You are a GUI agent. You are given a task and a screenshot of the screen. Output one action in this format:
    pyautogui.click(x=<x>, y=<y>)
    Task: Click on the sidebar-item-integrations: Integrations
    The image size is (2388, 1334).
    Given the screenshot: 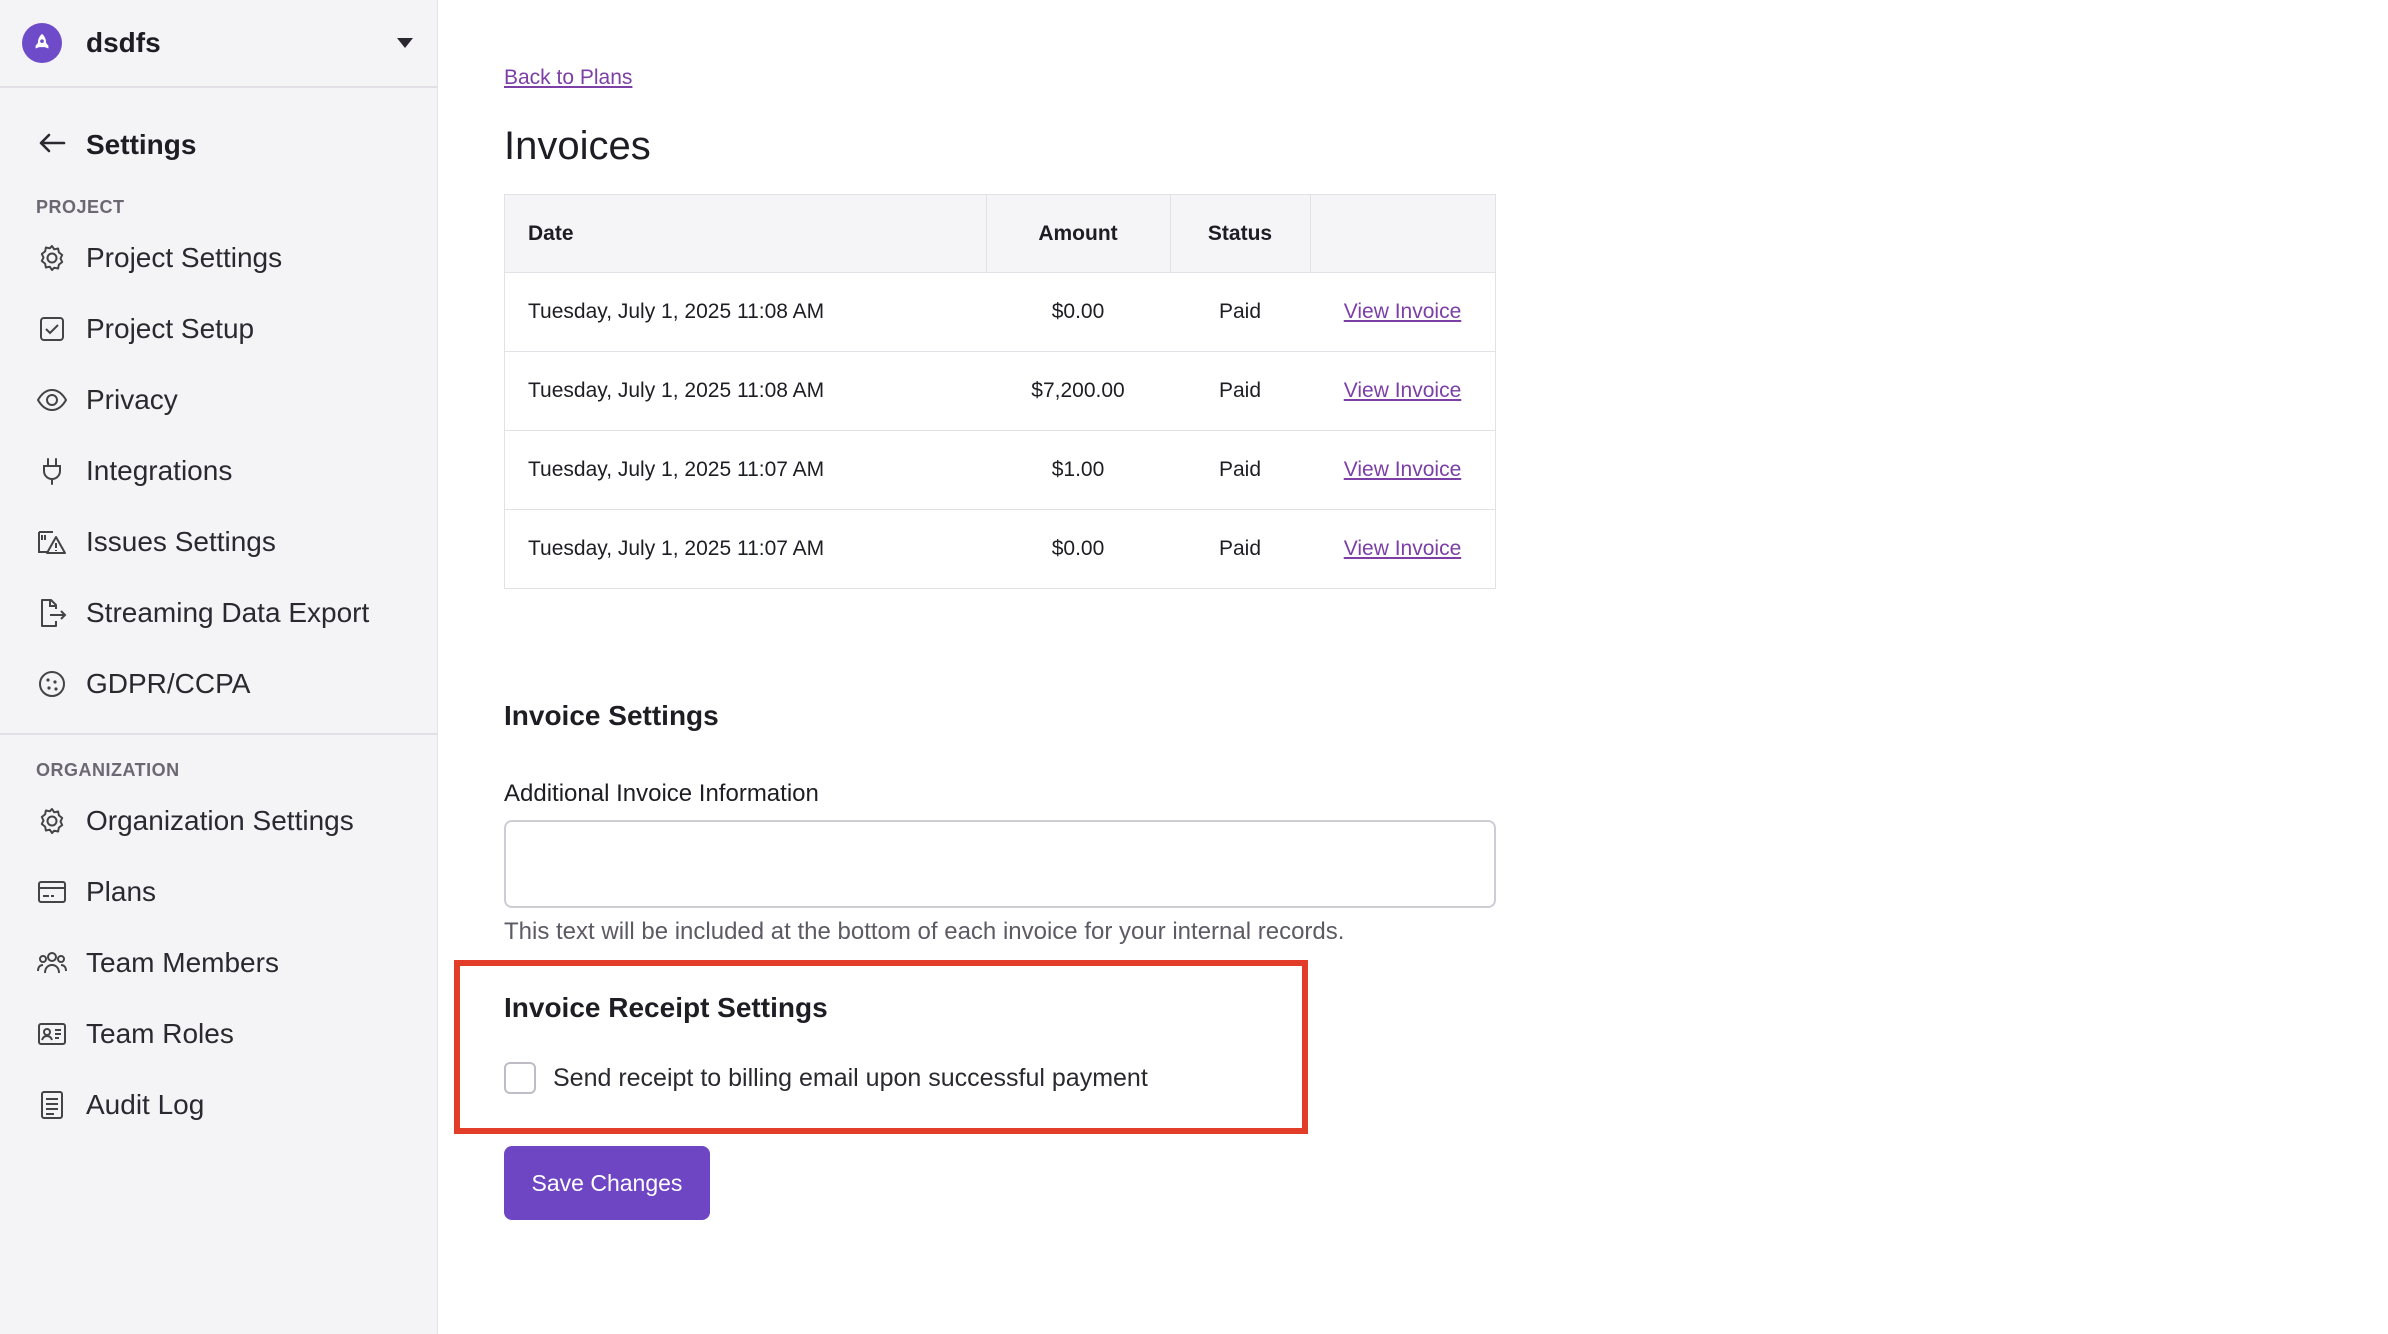 What is the action you would take?
    pyautogui.click(x=218, y=470)
    